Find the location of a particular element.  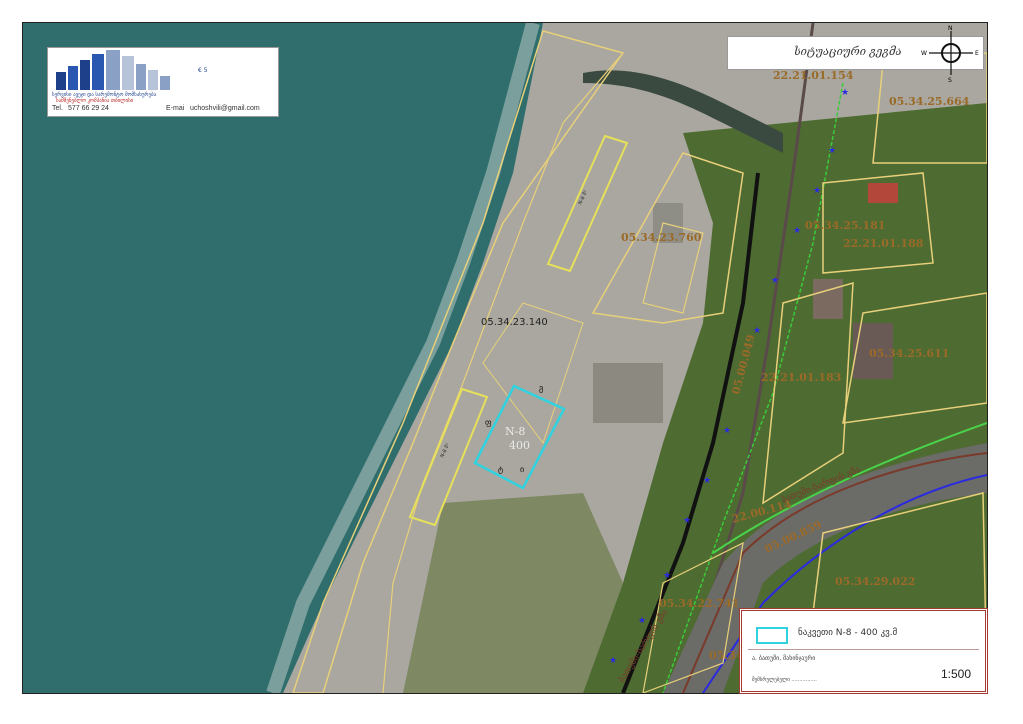

logo-company-line2: სამშენებლო კომპანია თბილისი is located at coordinates (95, 101).